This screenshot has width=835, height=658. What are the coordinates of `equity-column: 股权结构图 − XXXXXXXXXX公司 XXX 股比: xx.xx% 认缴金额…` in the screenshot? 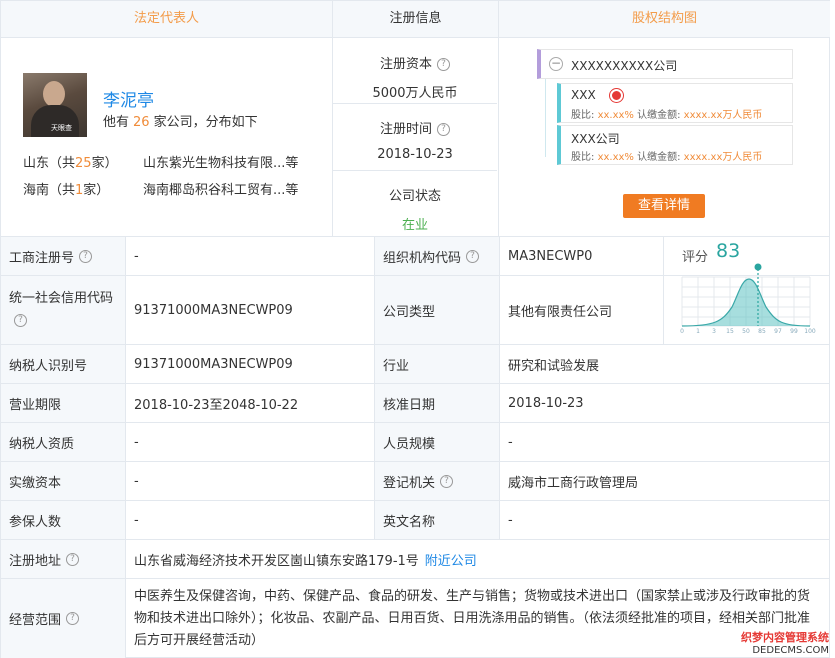 It's located at (664, 118).